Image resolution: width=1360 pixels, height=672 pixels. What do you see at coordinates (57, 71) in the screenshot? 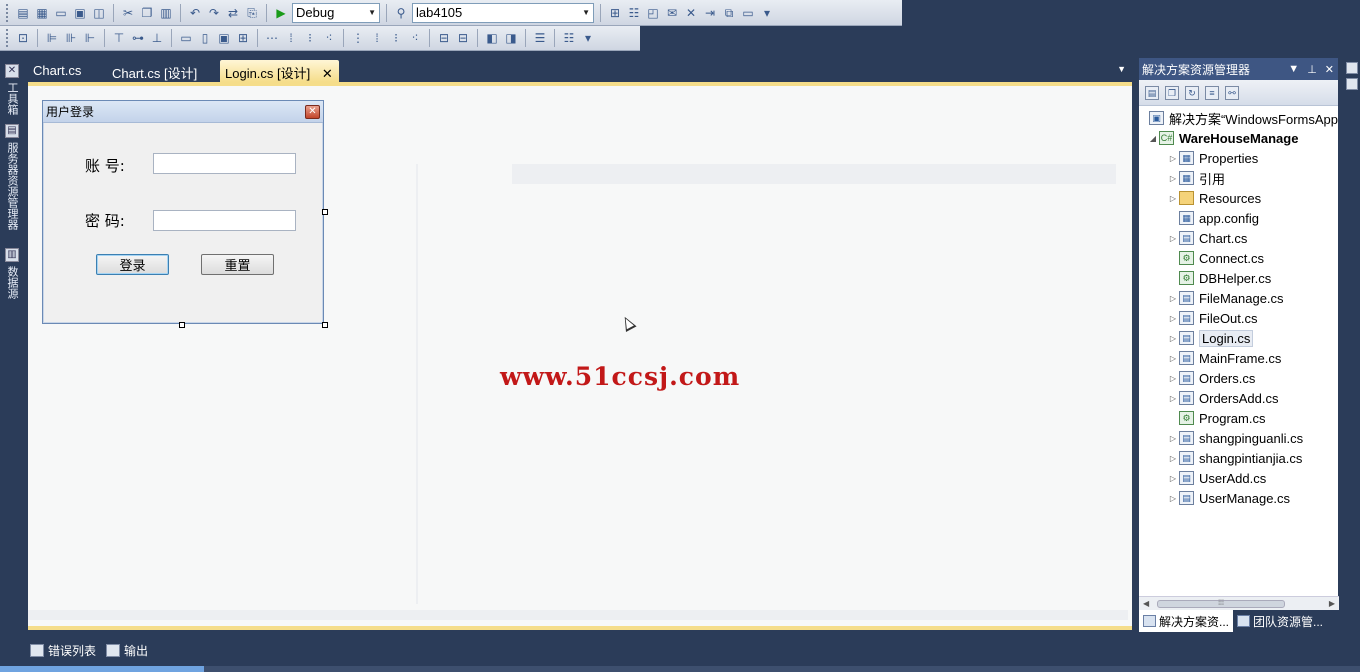
I see `tab-chart-cs: Chart.cs` at bounding box center [57, 71].